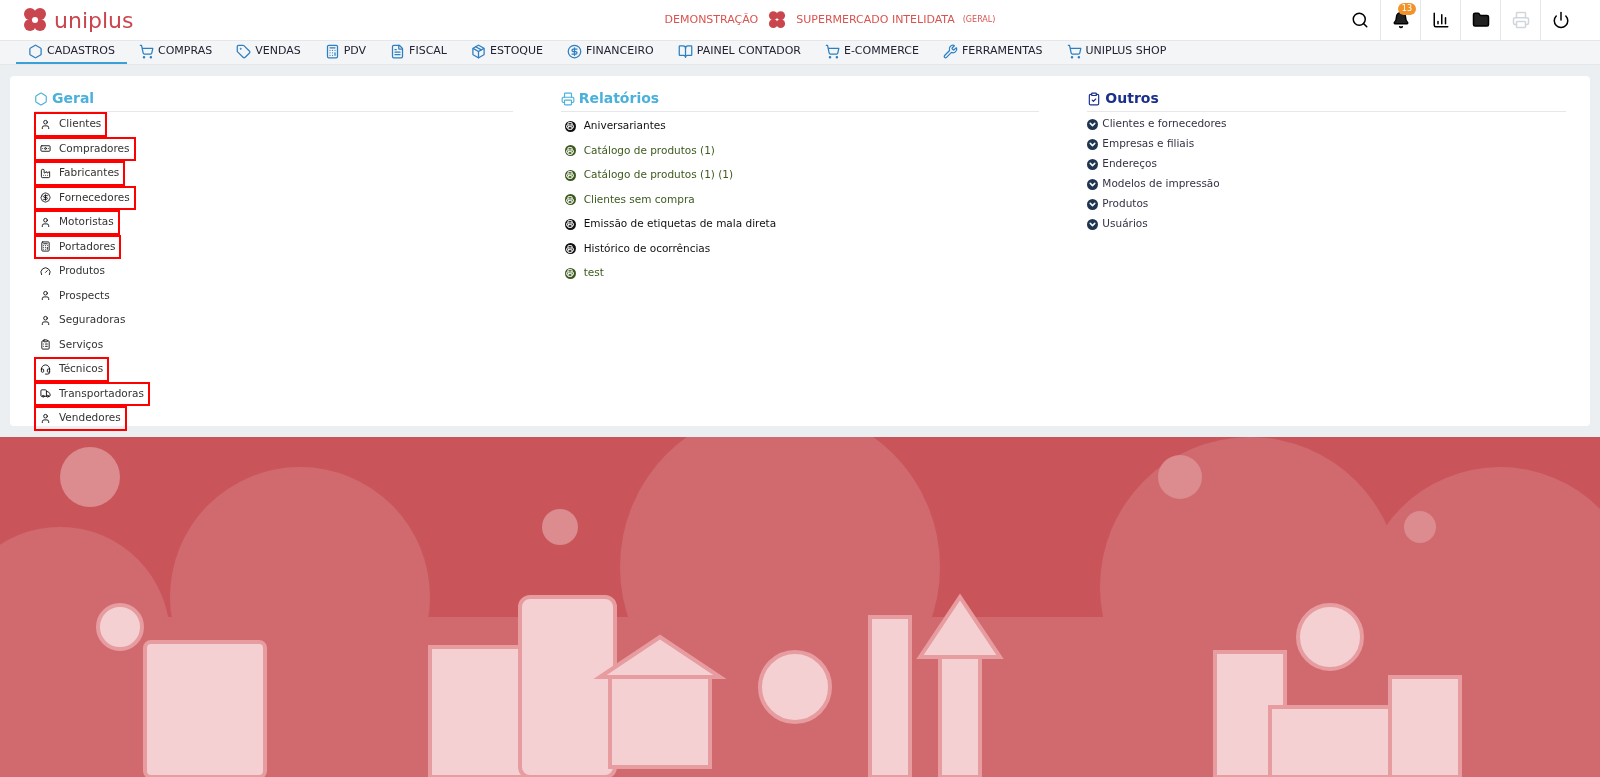 The image size is (1600, 777). Describe the element at coordinates (802, 224) in the screenshot. I see `report-link: Emissão de etiquetas de mala direta` at that location.